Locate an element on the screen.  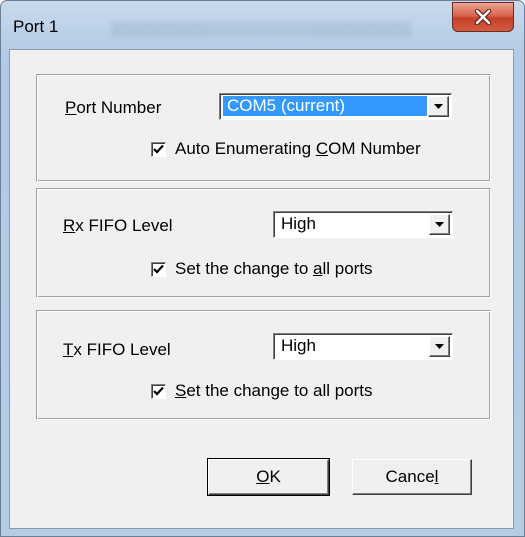
tx-fifo-combobox: High is located at coordinates (363, 346).